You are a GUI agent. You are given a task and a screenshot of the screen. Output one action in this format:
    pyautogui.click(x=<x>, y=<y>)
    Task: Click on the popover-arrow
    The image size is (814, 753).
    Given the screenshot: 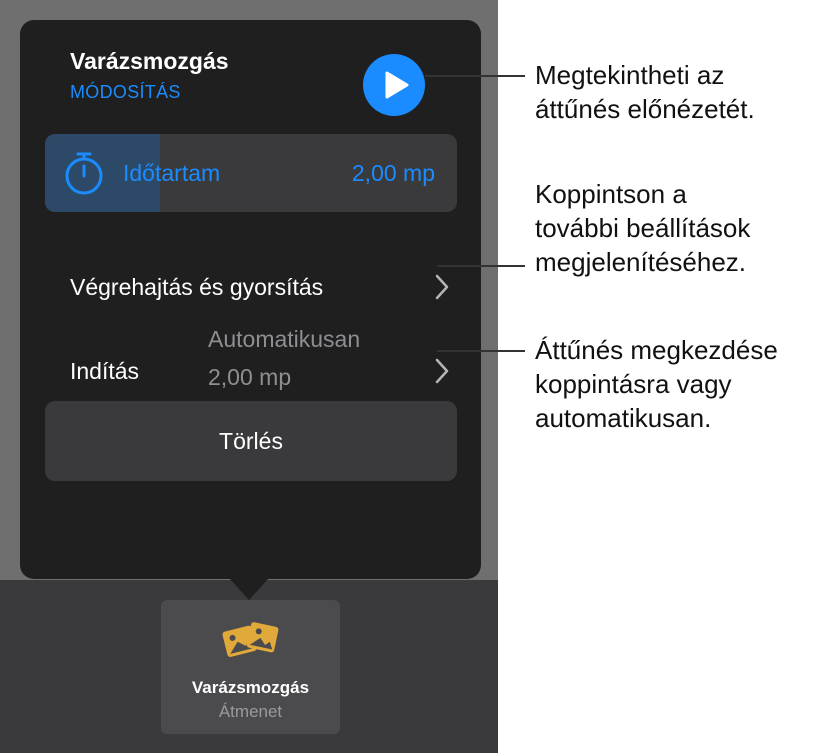 What is the action you would take?
    pyautogui.click(x=249, y=589)
    